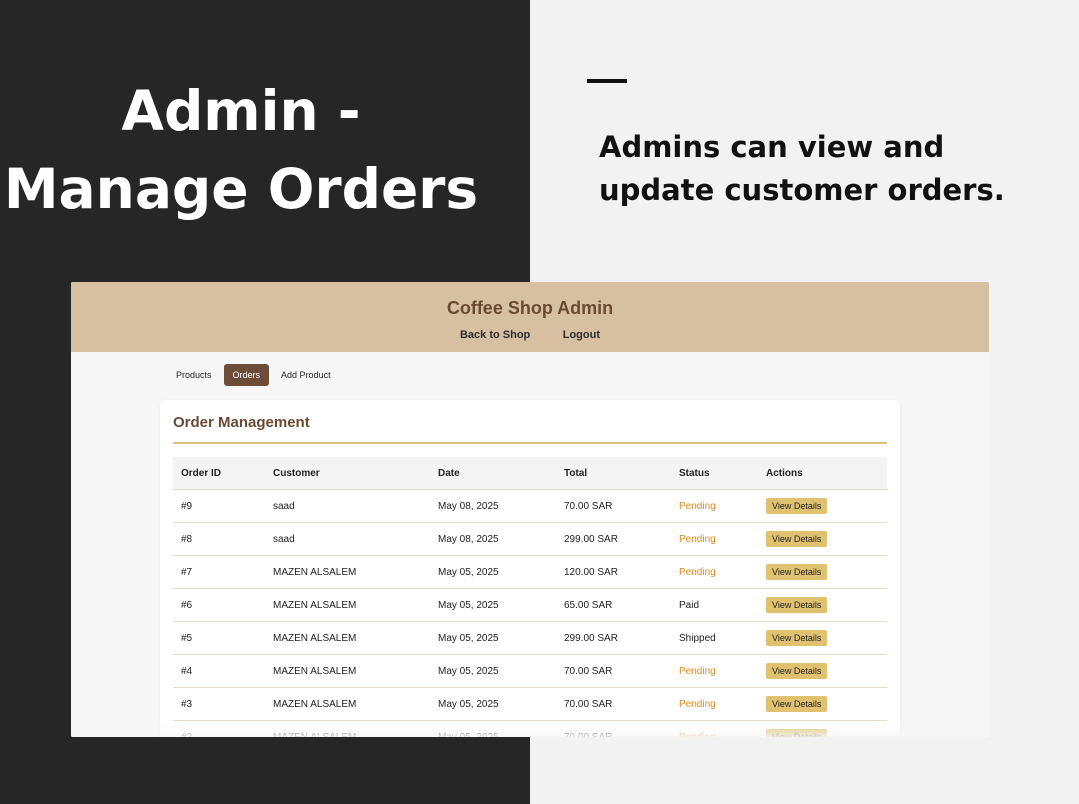 The width and height of the screenshot is (1079, 804). I want to click on admin-tabs: Products Orders Add Product, so click(255, 375).